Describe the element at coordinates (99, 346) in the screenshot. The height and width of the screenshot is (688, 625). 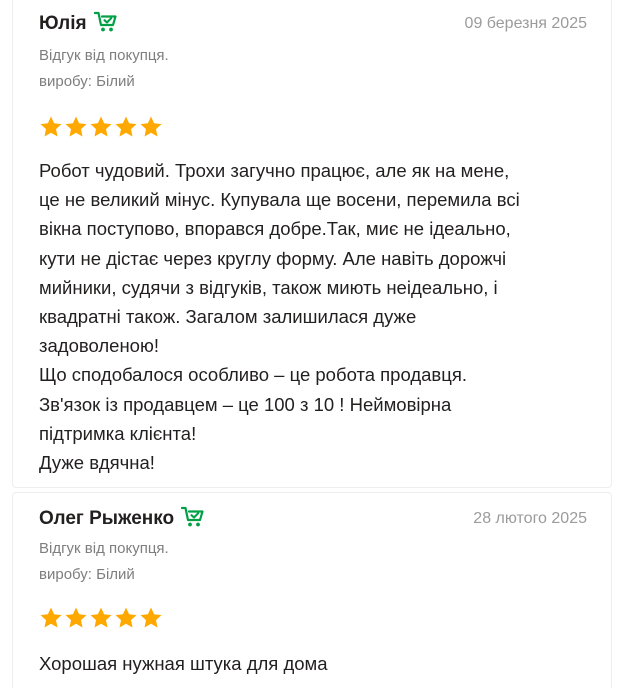
I see `review-text-line: задоволеною!` at that location.